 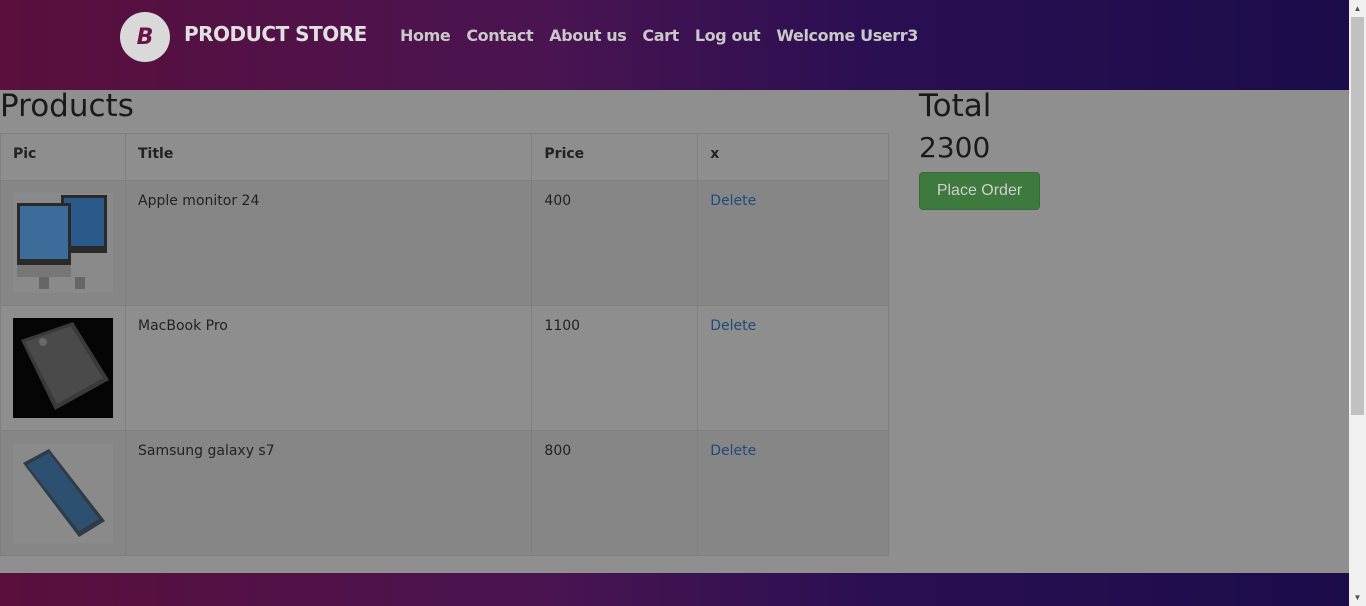 I want to click on scroll-up-icon: ▲, so click(x=1357, y=8).